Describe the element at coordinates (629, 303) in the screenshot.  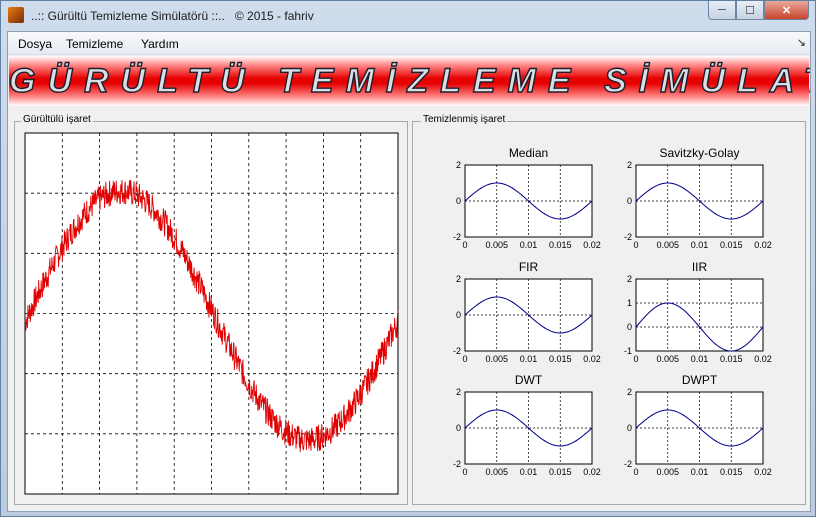
I see `chart-ytick-label: 1` at that location.